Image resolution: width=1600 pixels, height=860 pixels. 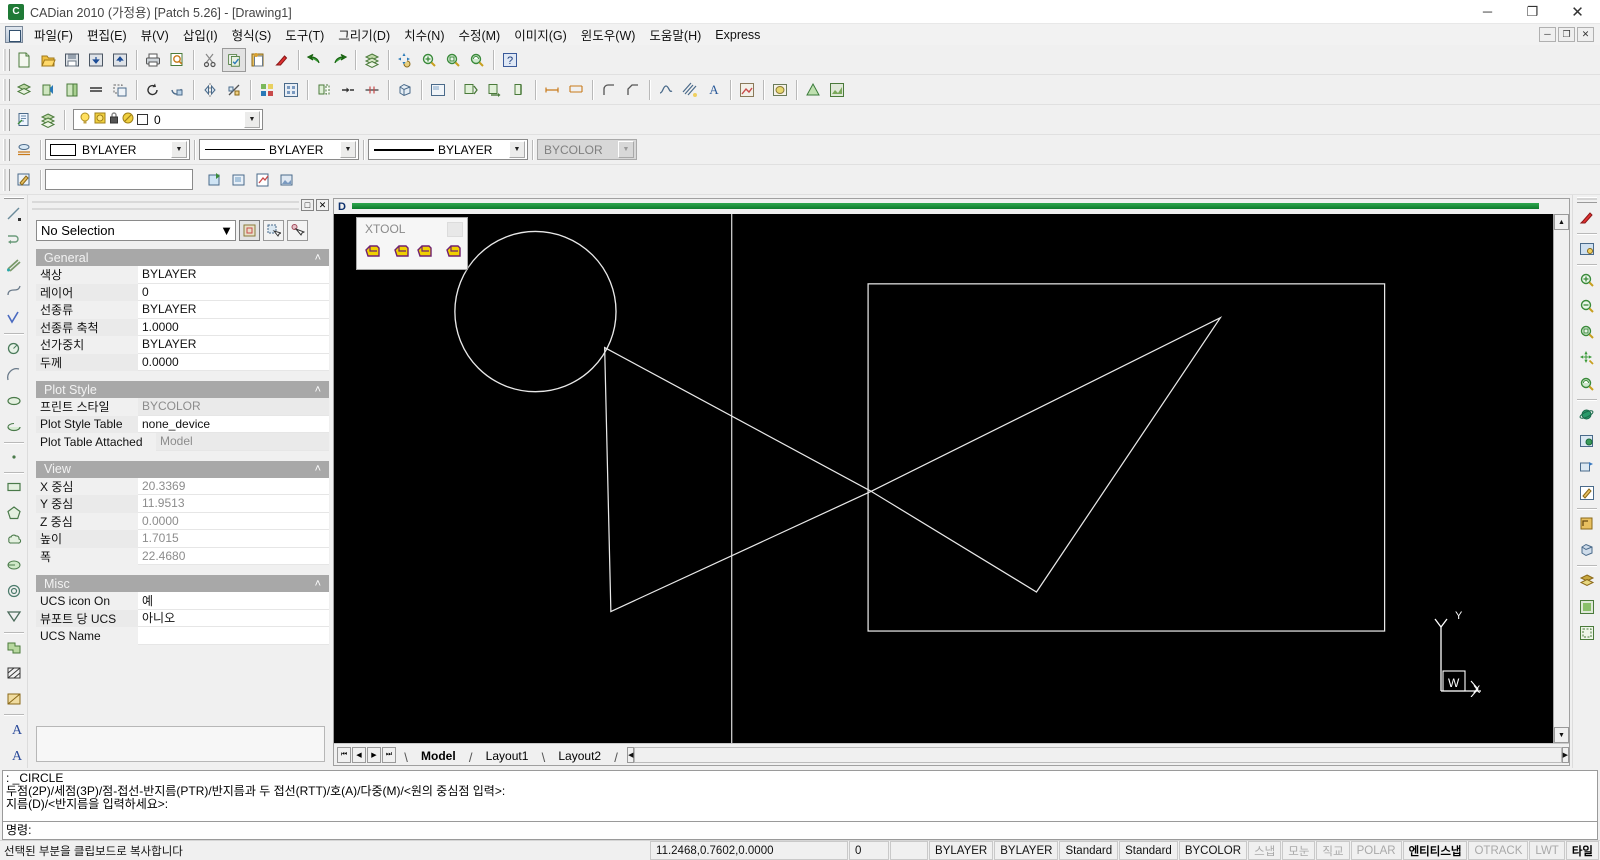 I want to click on save-icon, so click(x=72, y=60).